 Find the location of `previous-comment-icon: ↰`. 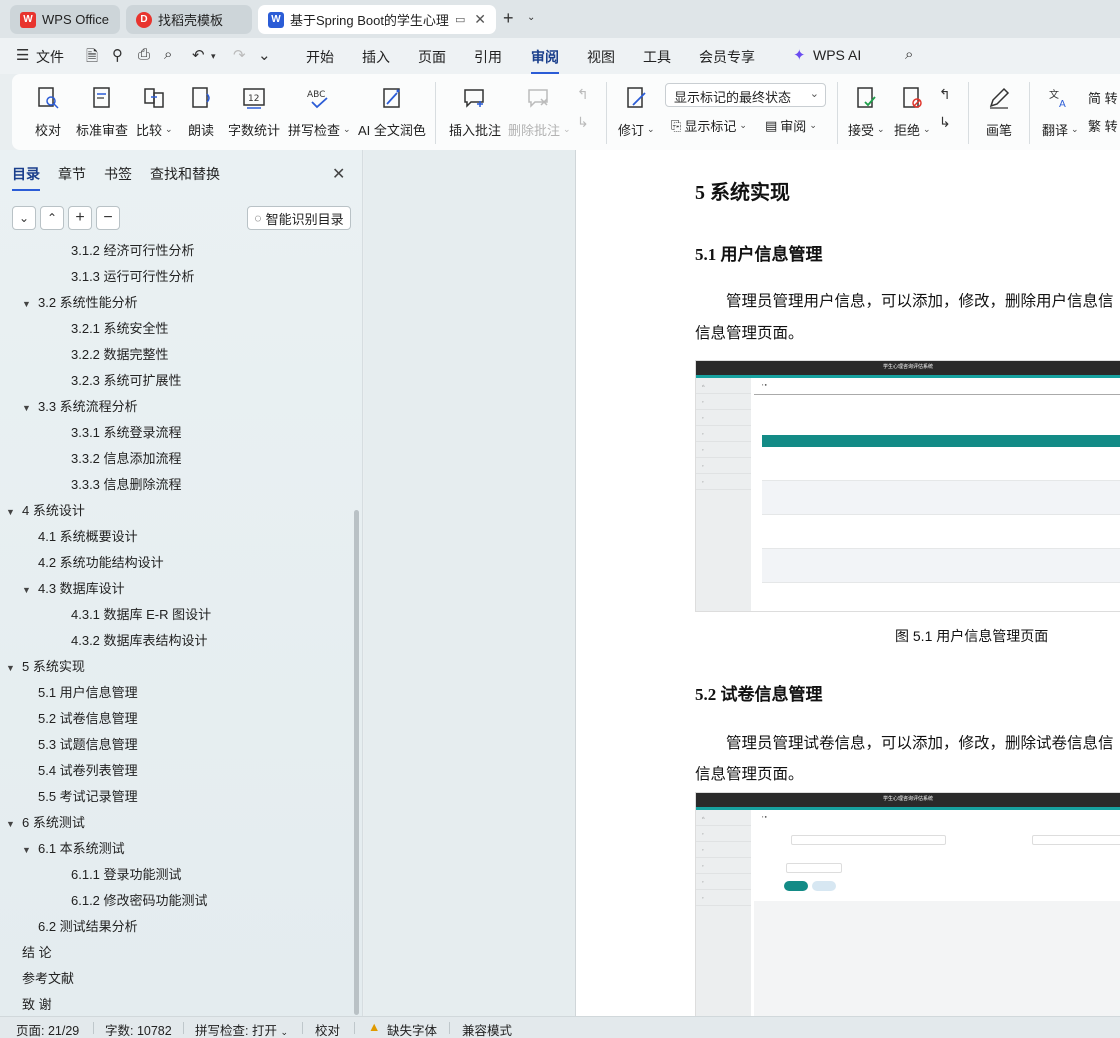

previous-comment-icon: ↰ is located at coordinates (583, 94).